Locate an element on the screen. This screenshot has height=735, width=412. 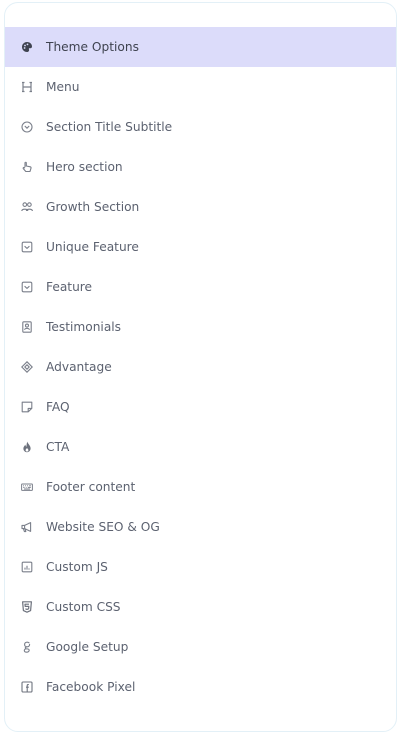
sidebar-item-feature: Feature is located at coordinates (200, 287).